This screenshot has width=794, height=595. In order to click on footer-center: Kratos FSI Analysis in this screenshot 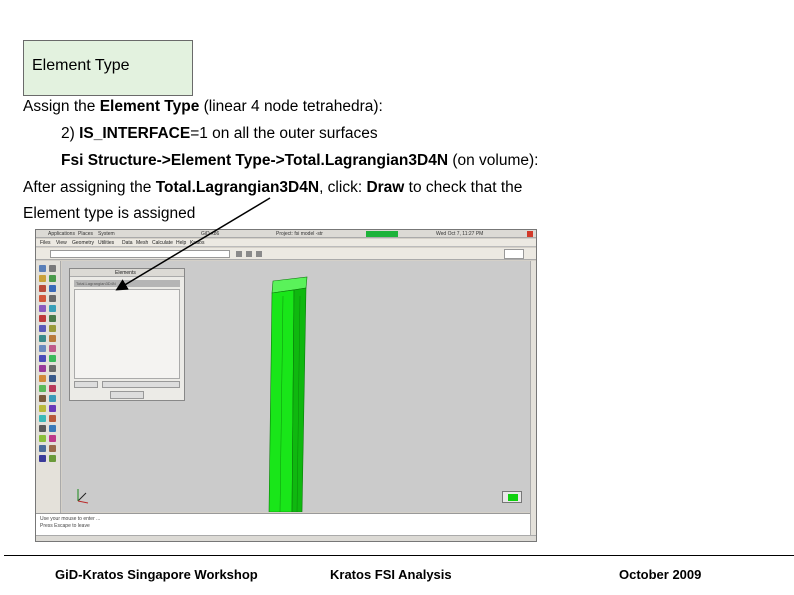, I will do `click(391, 574)`.